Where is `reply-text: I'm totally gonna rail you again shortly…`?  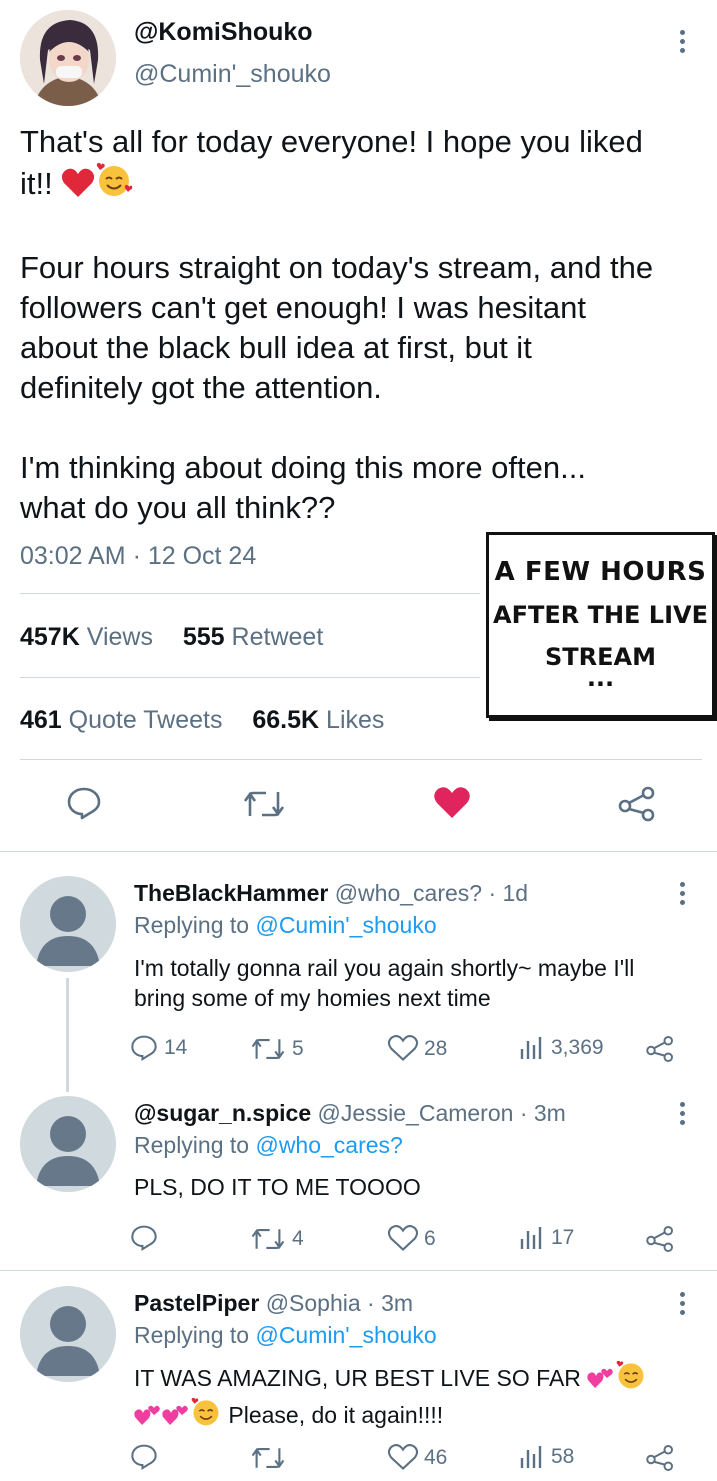 reply-text: I'm totally gonna rail you again shortly… is located at coordinates (384, 983).